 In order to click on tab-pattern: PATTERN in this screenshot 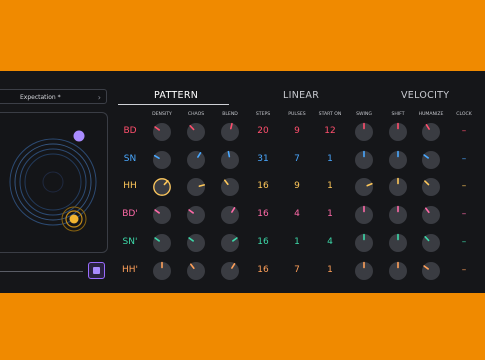, I will do `click(176, 95)`.